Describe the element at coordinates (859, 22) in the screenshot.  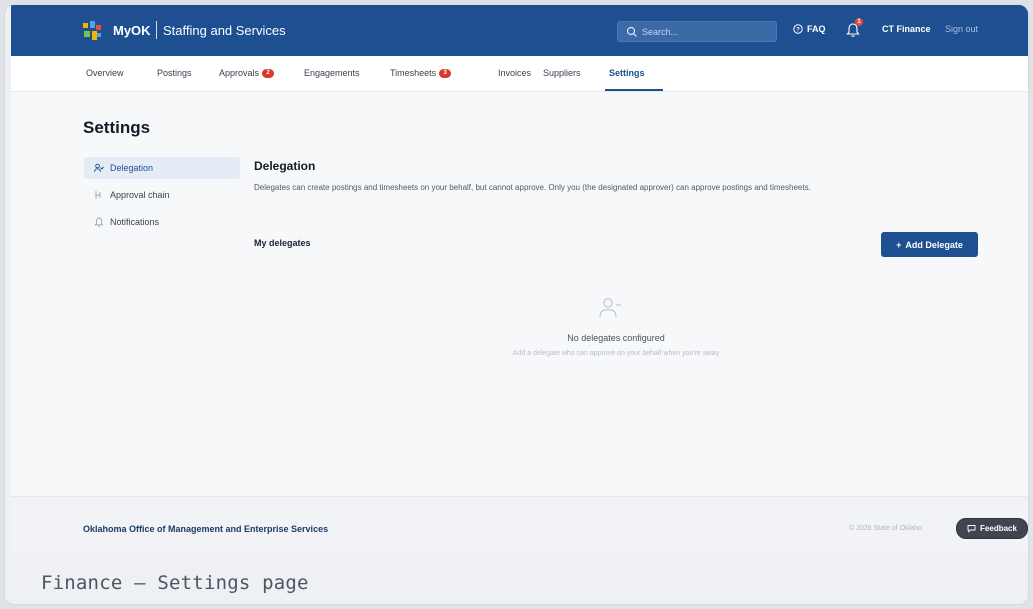
I see `notification-count-badge: 1` at that location.